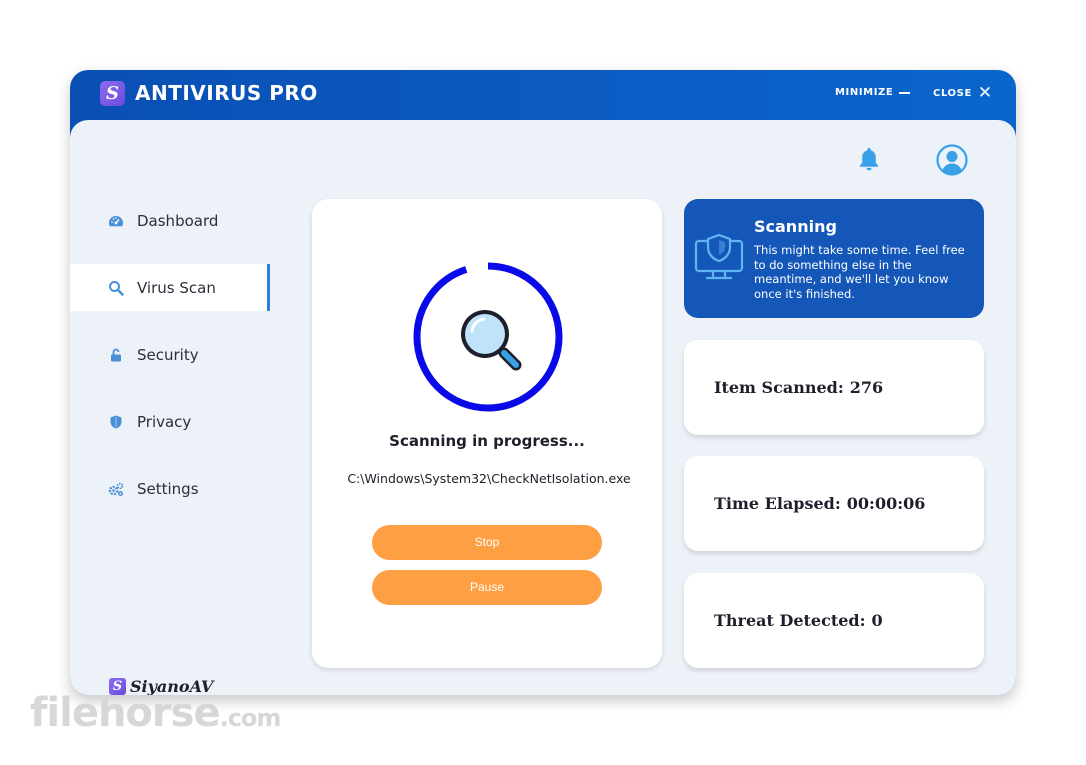 The width and height of the screenshot is (1086, 765). I want to click on sidebar-item-virus-scan: Virus Scan, so click(170, 287).